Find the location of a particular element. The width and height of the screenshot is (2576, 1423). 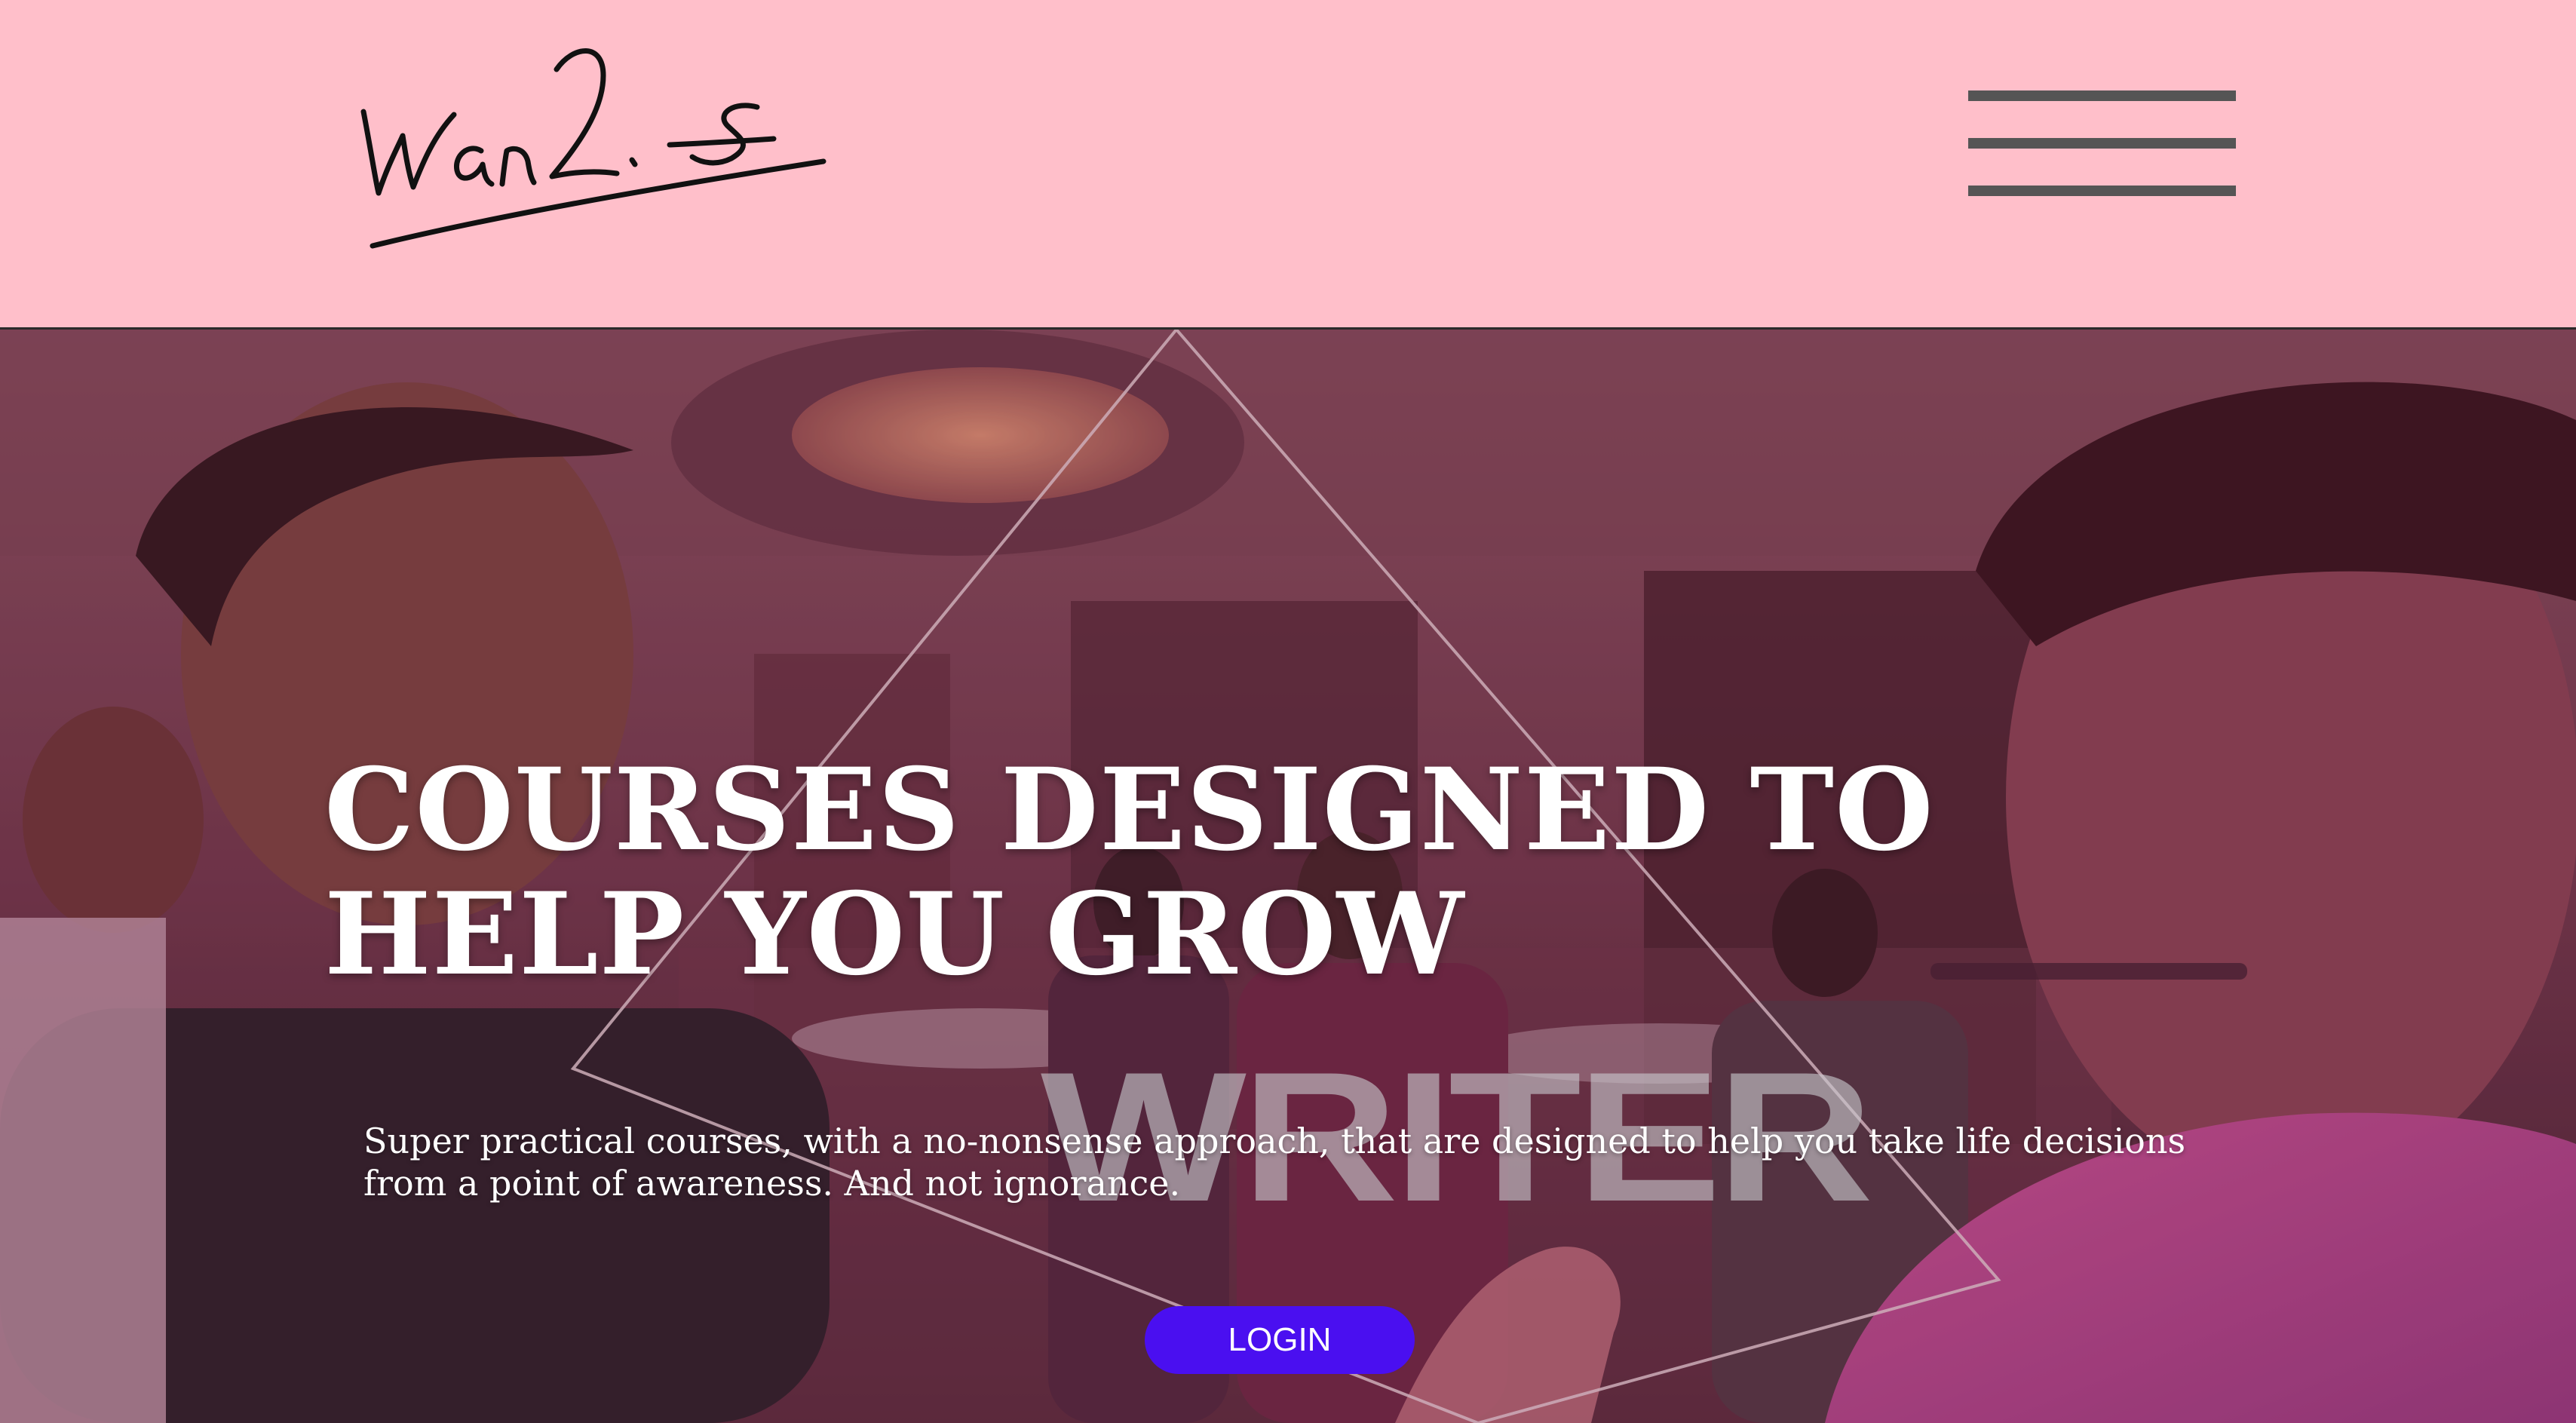

menu-line-top is located at coordinates (2102, 95).